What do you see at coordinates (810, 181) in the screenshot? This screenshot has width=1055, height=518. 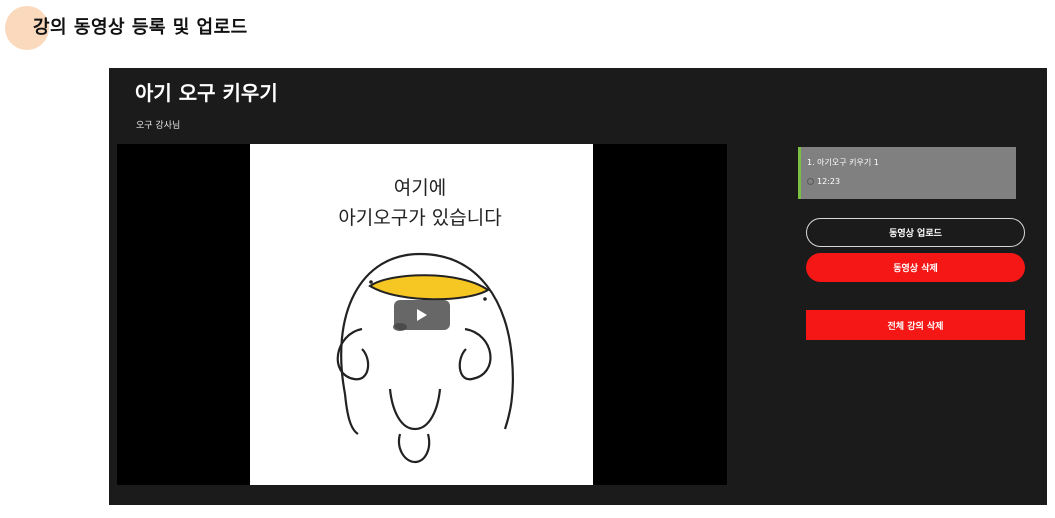 I see `clock-icon` at bounding box center [810, 181].